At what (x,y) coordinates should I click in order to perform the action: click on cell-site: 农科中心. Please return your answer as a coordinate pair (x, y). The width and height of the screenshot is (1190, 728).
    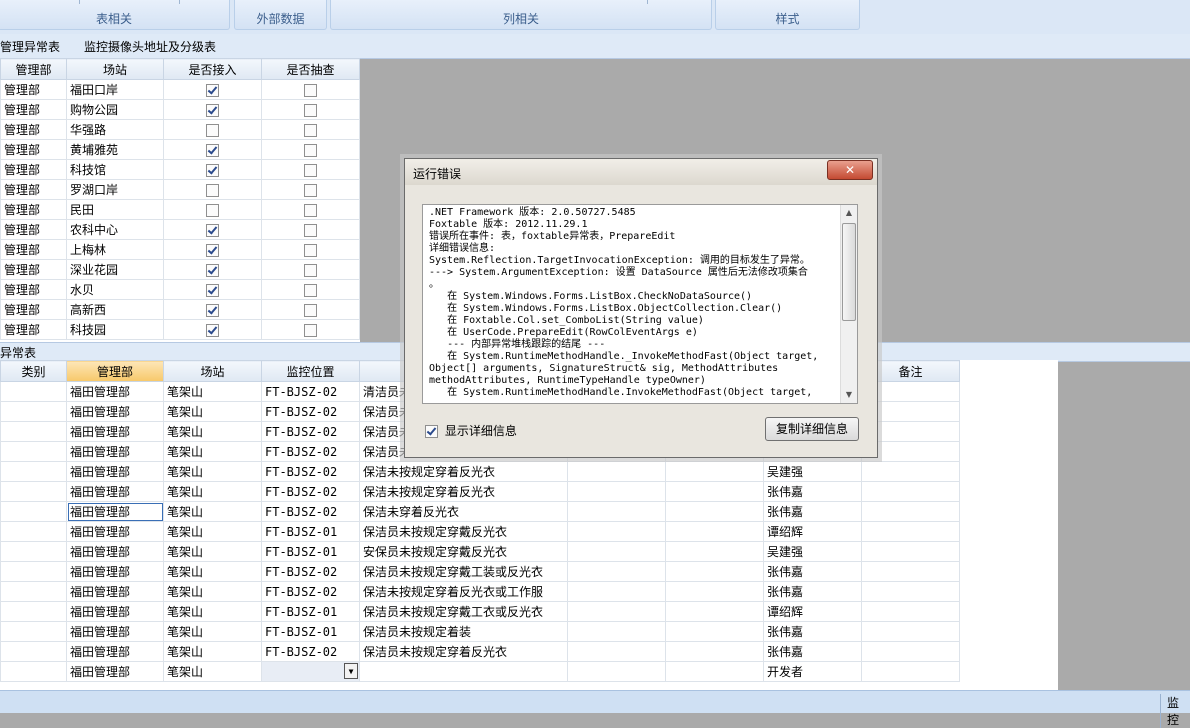
    Looking at the image, I should click on (115, 229).